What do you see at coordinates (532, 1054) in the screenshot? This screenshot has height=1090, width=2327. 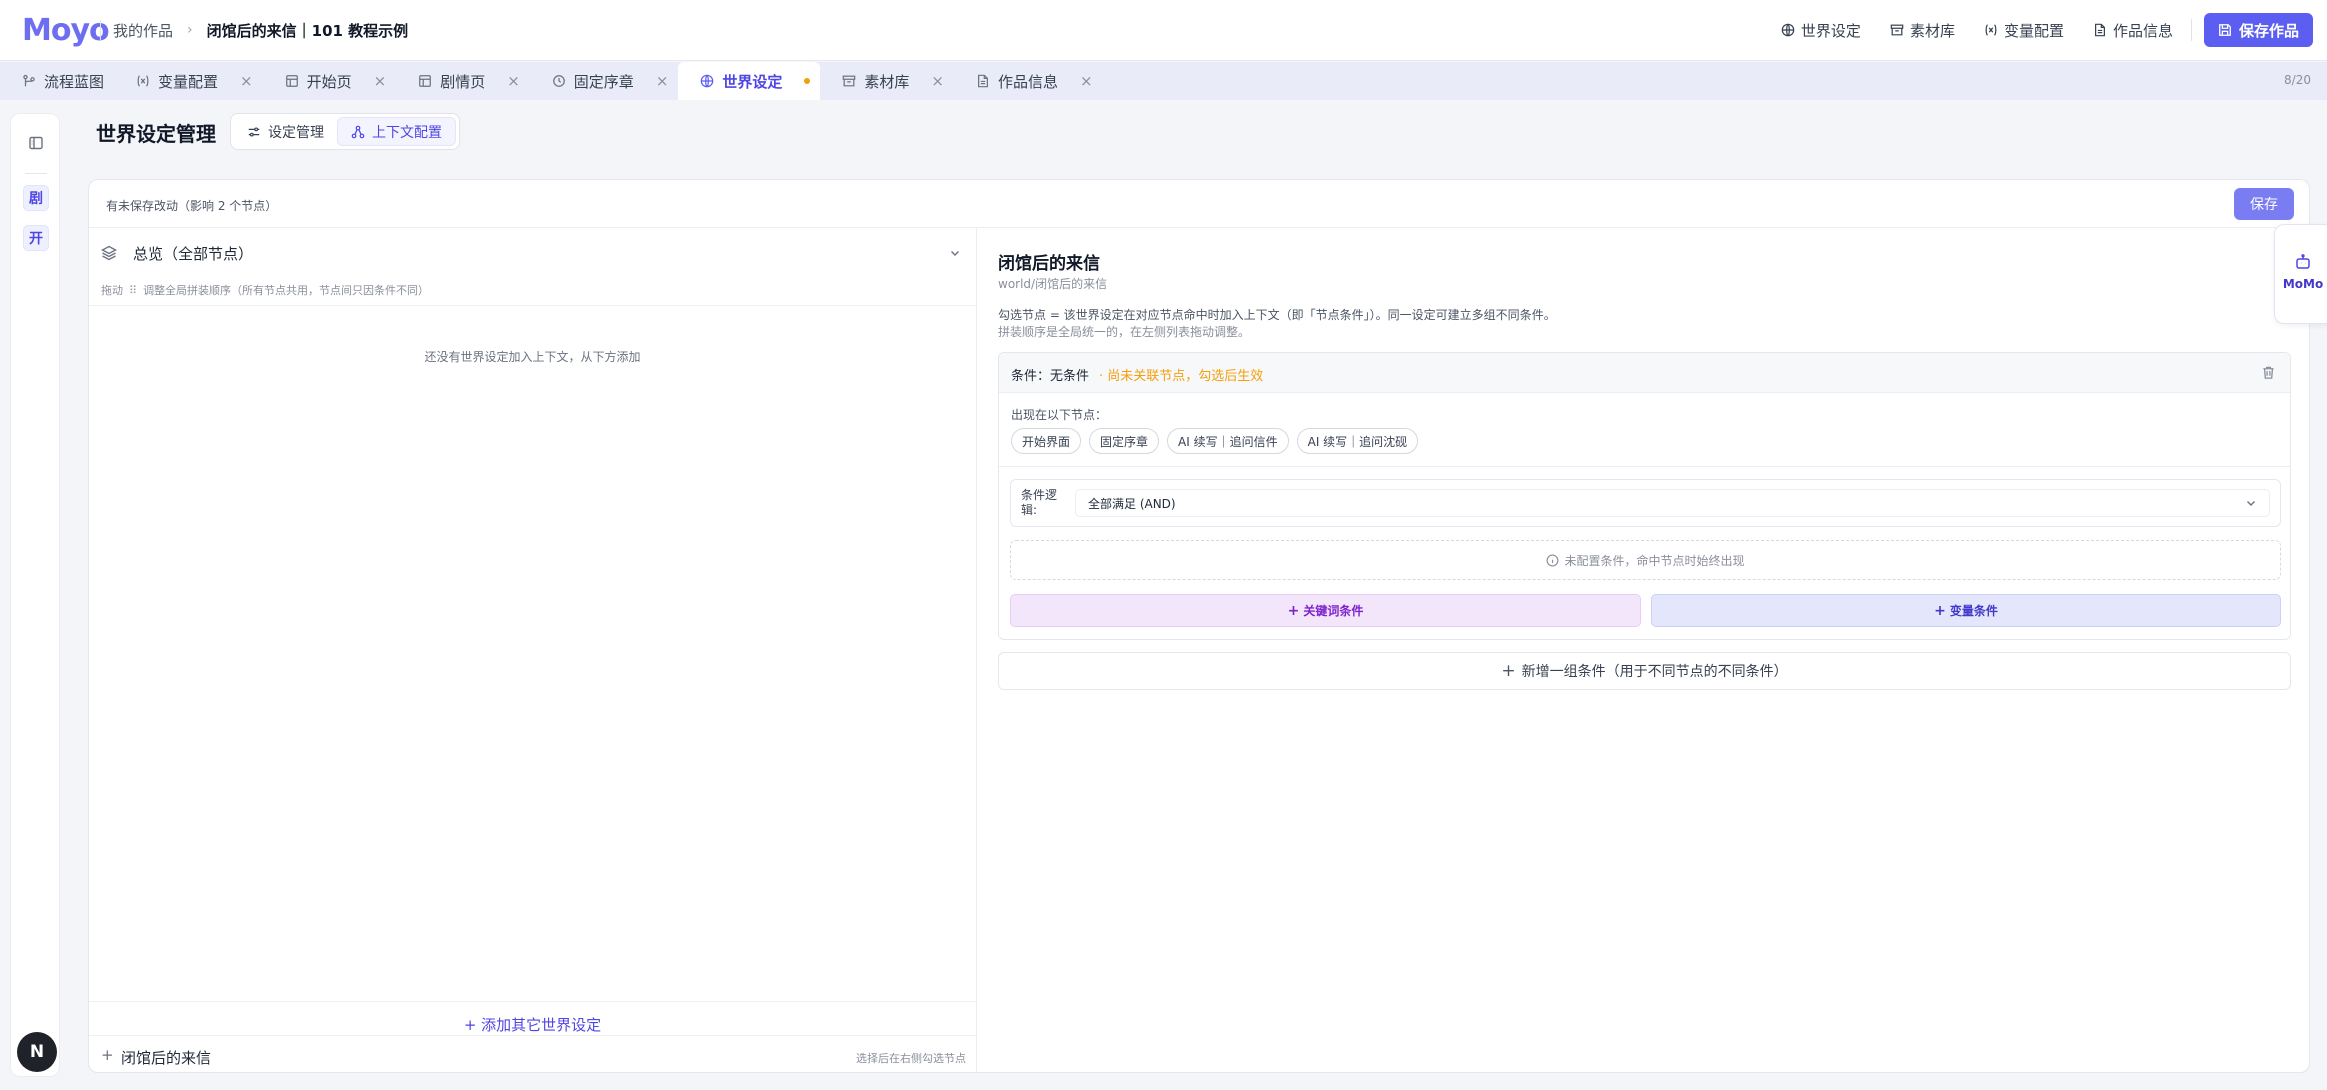 I see `current-setting-row: + 闭馆后的来信 选择后在右侧勾选节点` at bounding box center [532, 1054].